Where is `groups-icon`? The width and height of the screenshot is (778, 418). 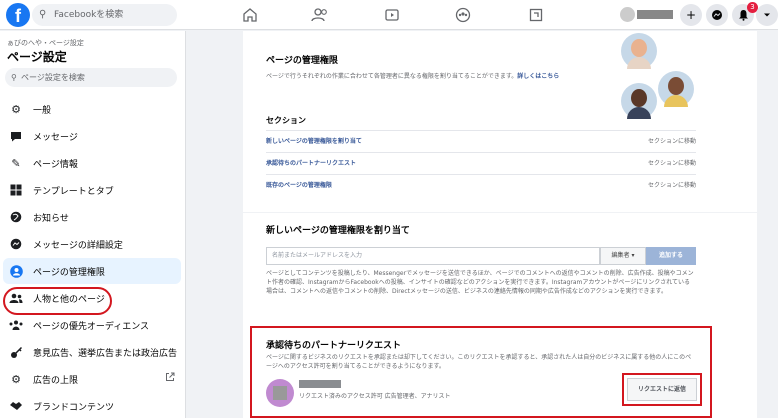
groups-icon is located at coordinates (463, 15).